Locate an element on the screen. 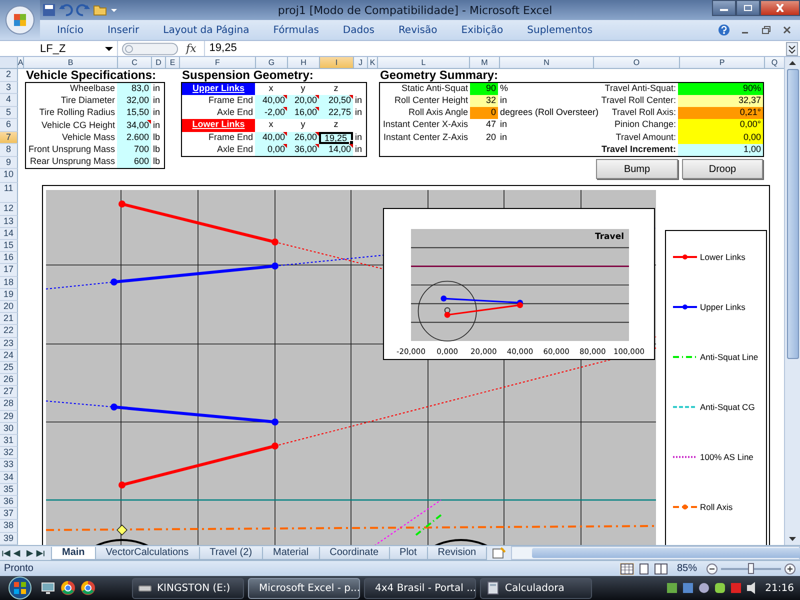  sheet-tab: Material is located at coordinates (291, 553).